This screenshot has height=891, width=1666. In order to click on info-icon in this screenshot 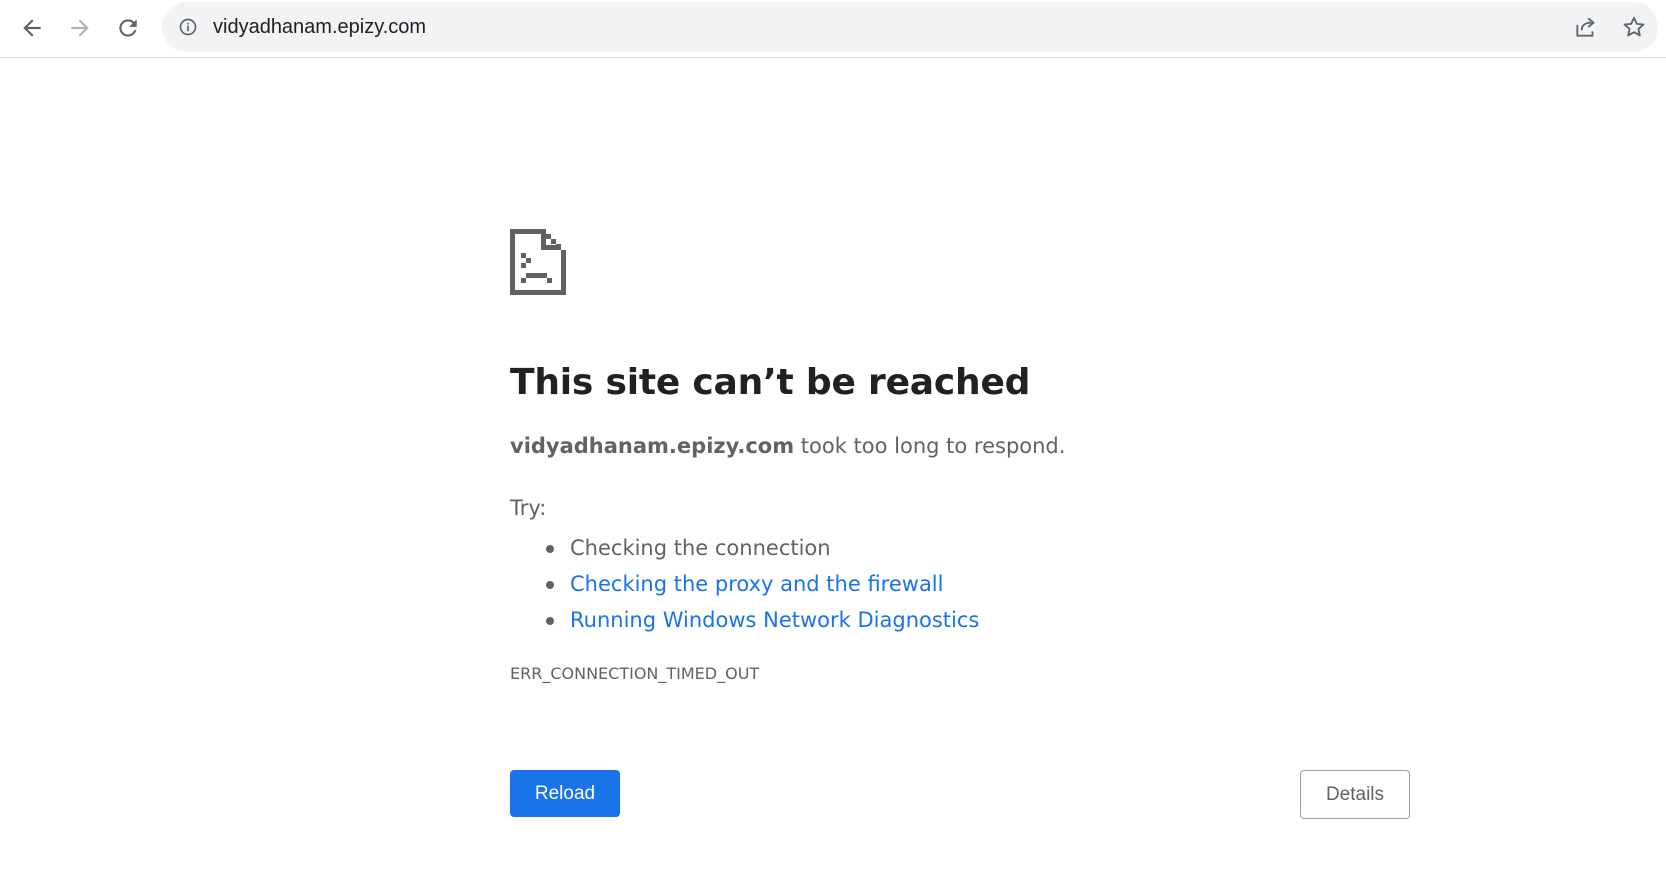, I will do `click(188, 27)`.